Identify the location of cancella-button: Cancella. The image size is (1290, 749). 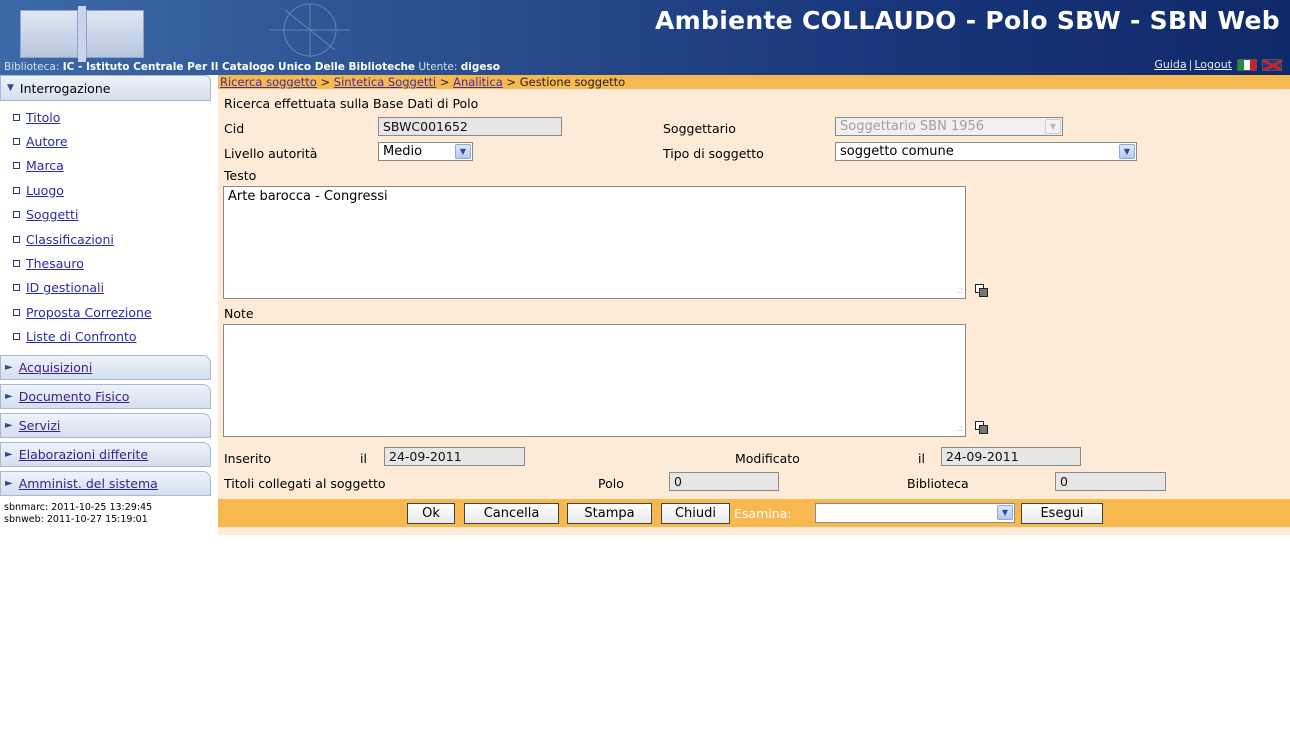
(511, 513).